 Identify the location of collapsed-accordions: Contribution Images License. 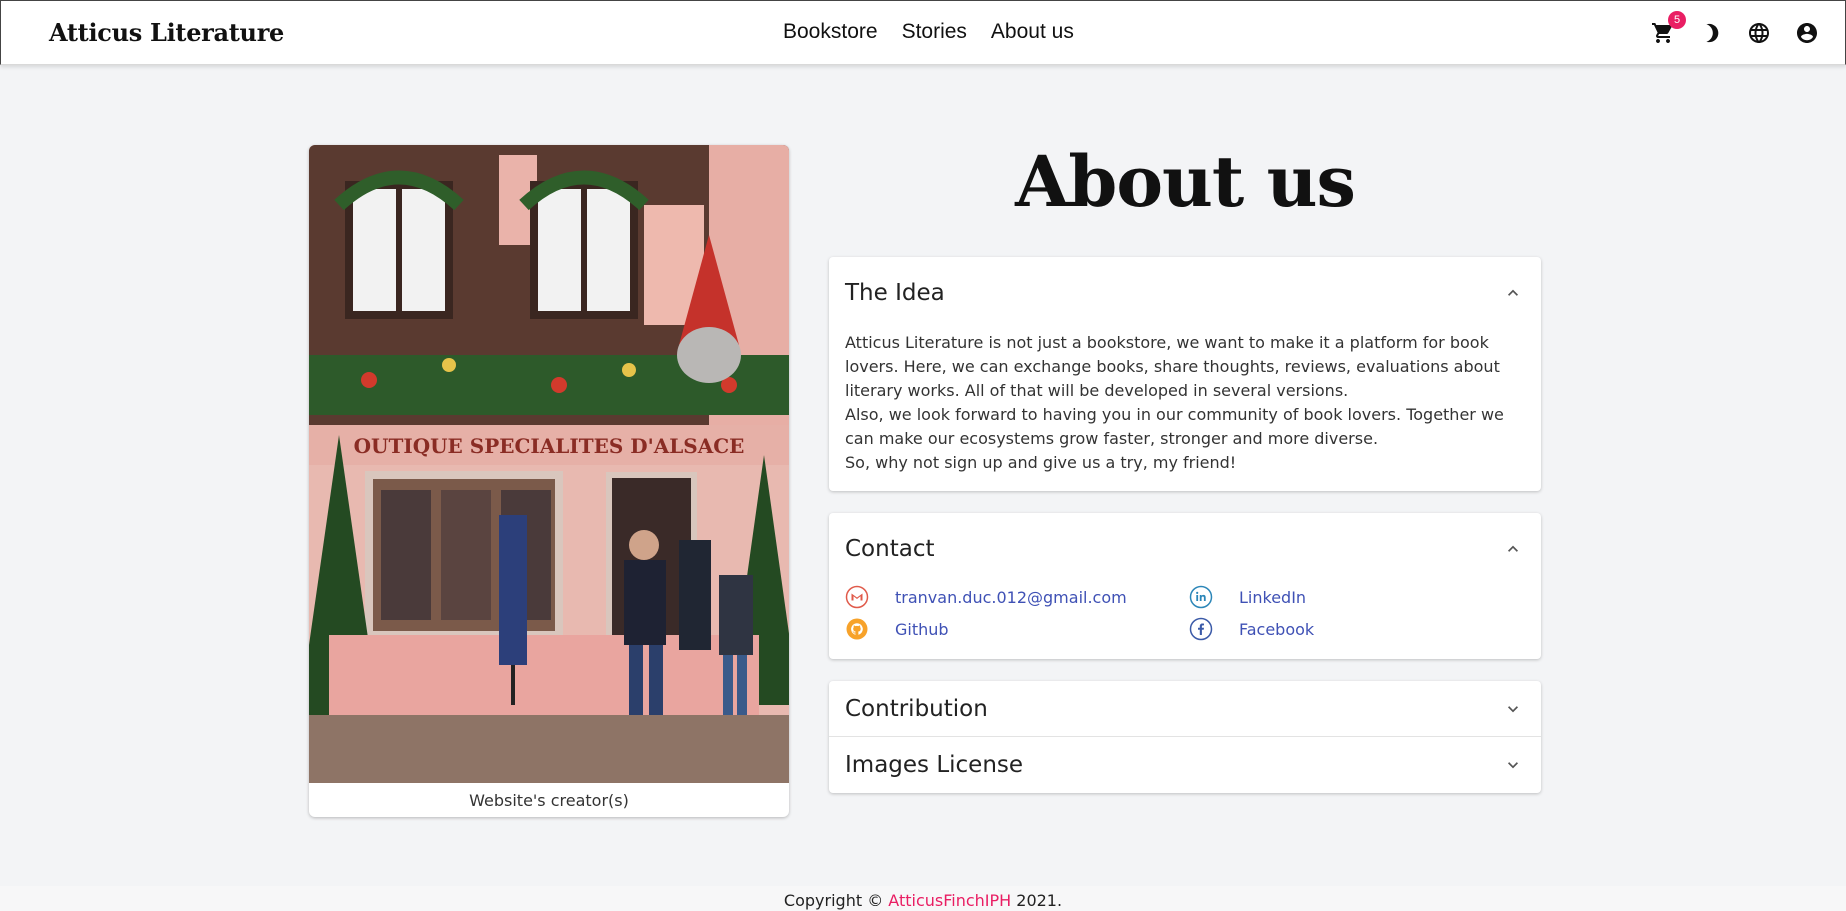
(1185, 737).